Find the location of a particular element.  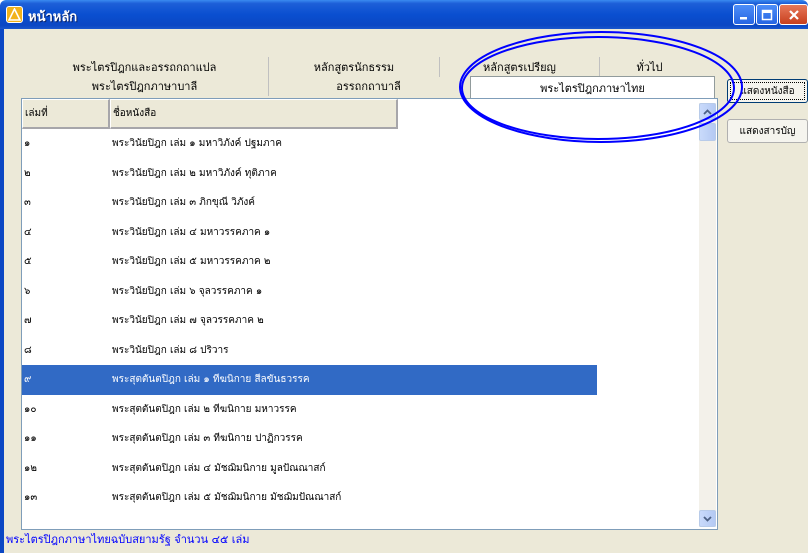

list-item: ๑ พระวินัยปิฎก เล่ม ๑ มหาวิภังค์ ปฐมภาค is located at coordinates (309, 144).